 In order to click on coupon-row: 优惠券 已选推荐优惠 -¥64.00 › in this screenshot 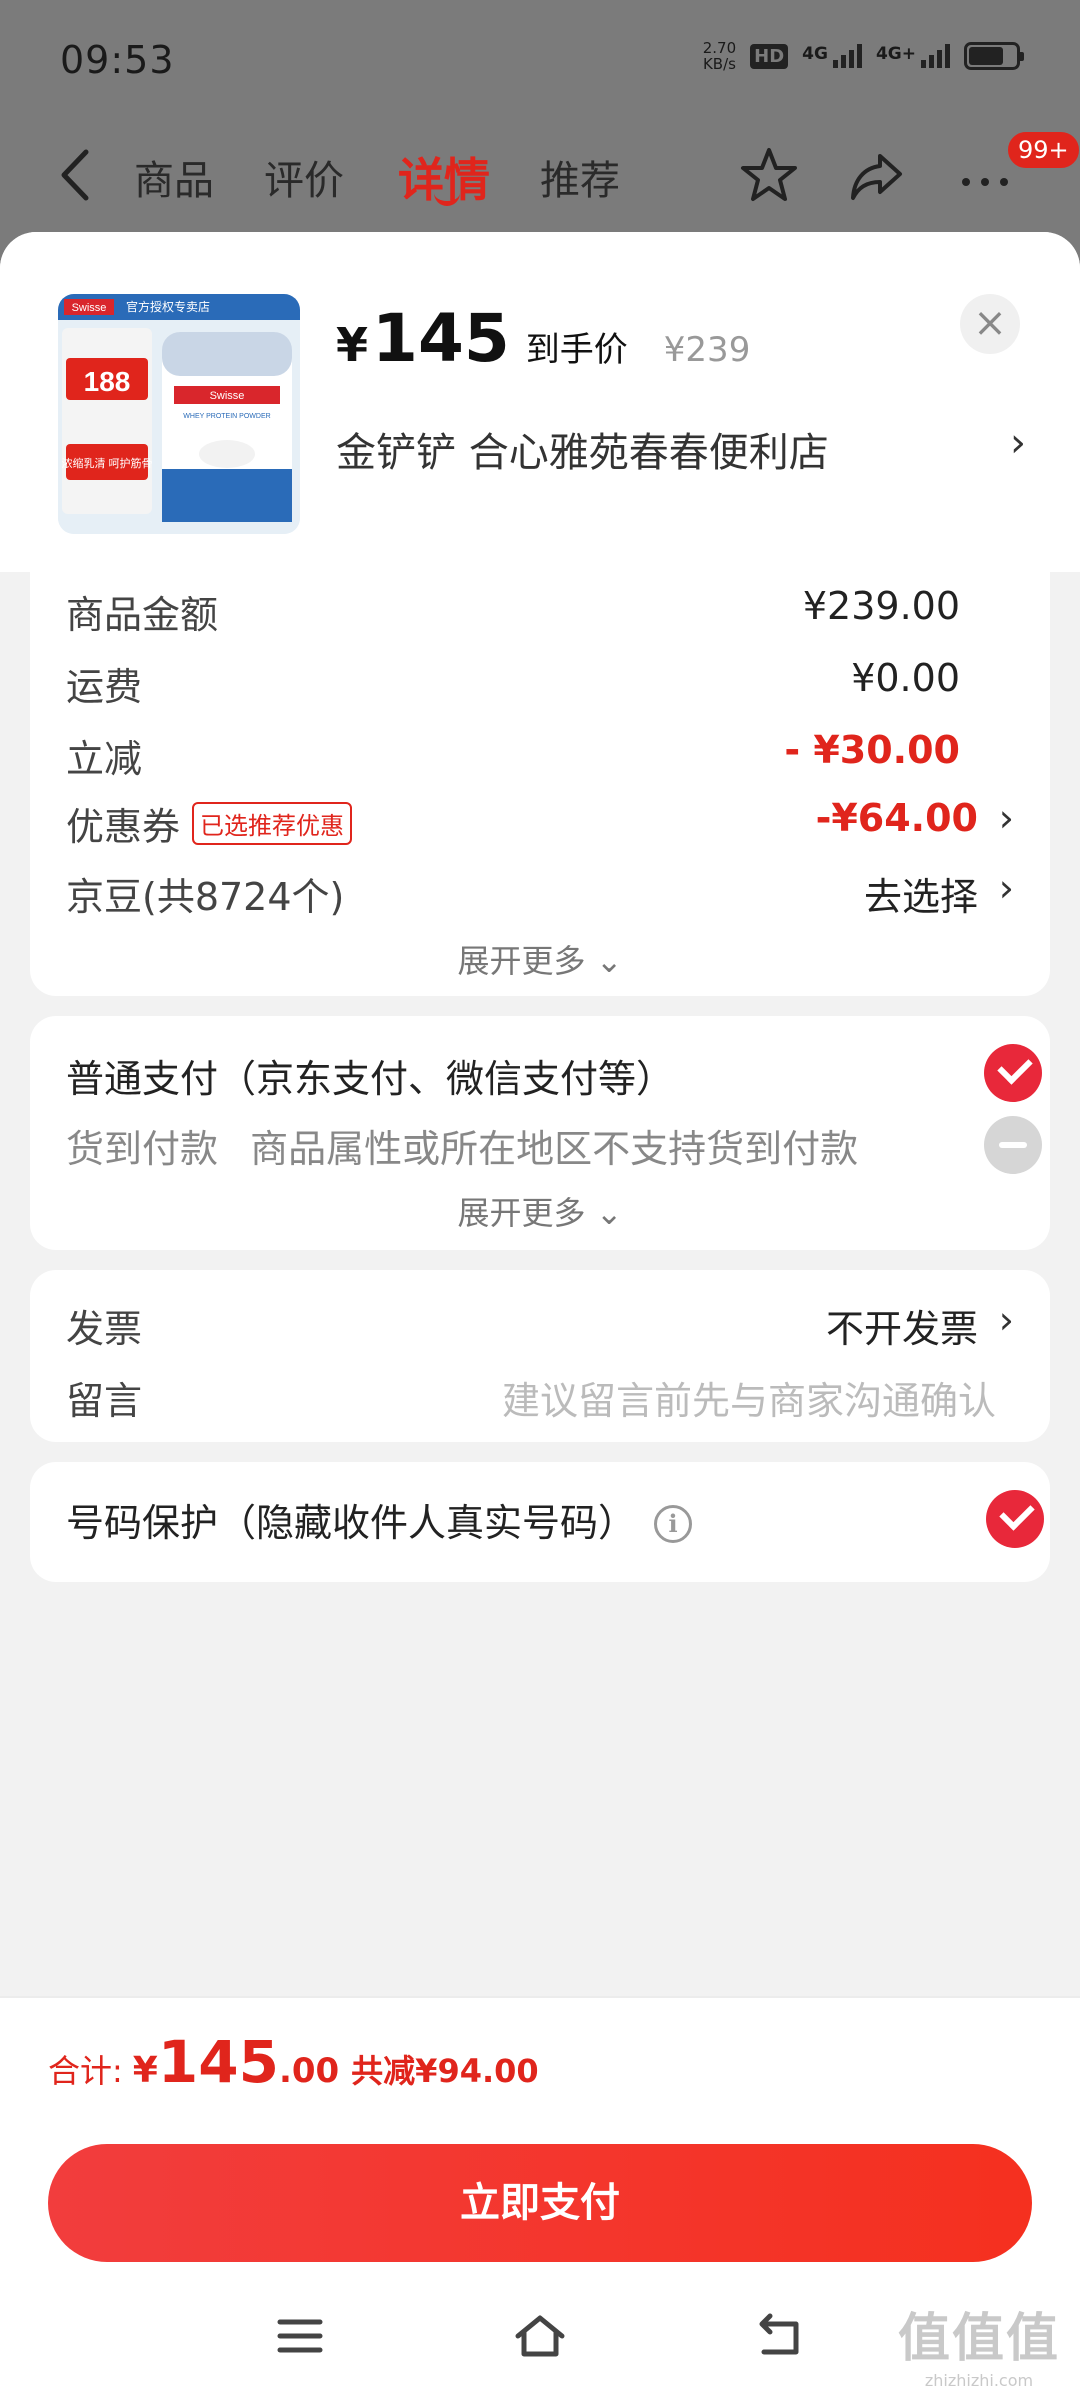, I will do `click(540, 823)`.